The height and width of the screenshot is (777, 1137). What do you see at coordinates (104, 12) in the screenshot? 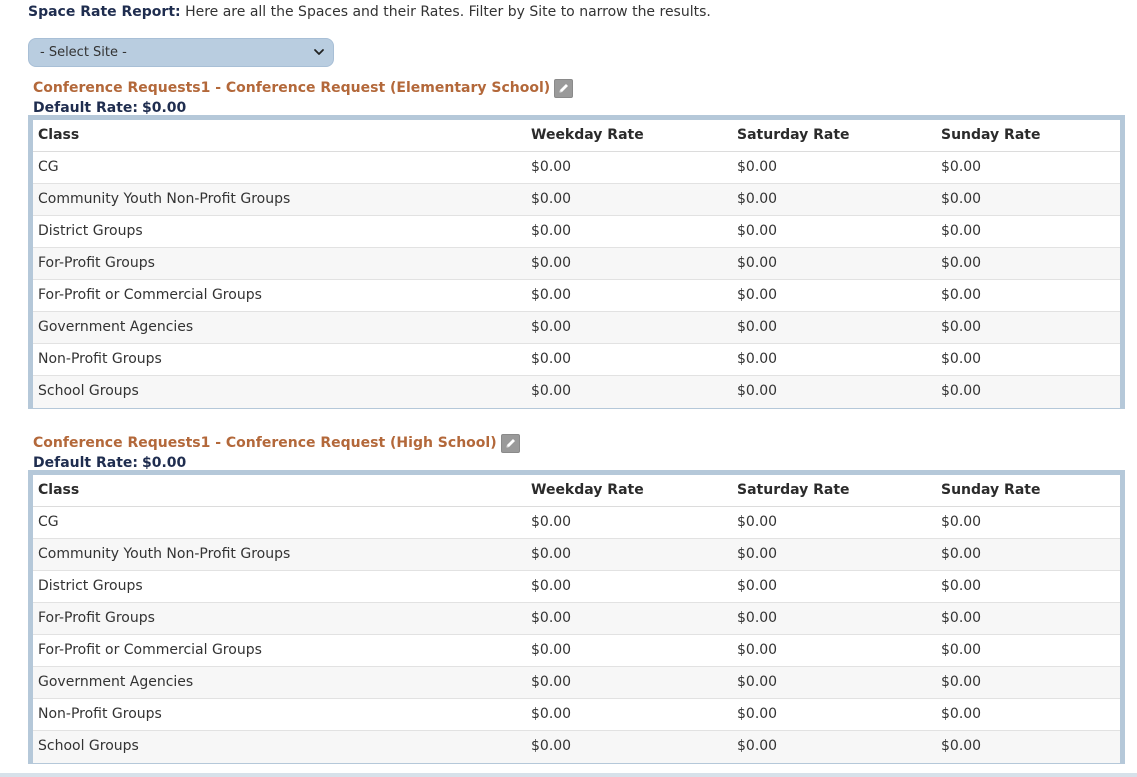
I see `report-title: Space Rate Report:` at bounding box center [104, 12].